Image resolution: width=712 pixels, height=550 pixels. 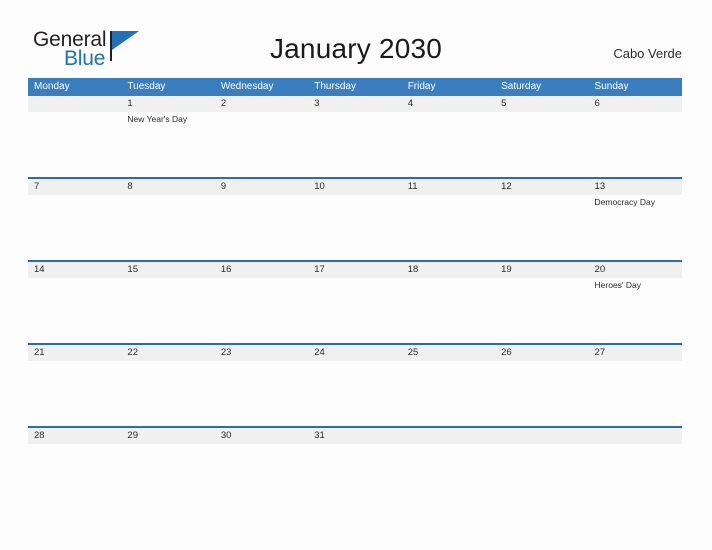 I want to click on day-number: 26, so click(x=541, y=353).